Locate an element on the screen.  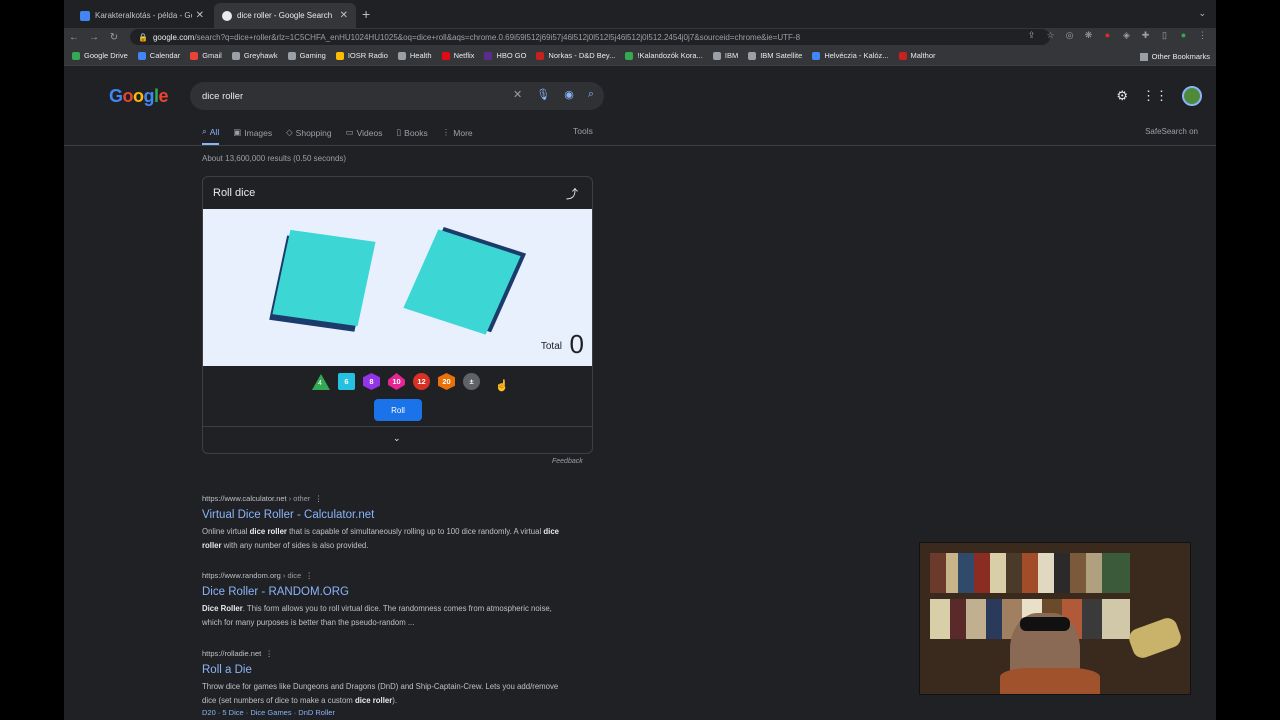
microphone-icon: 🎙 is located at coordinates (543, 94).